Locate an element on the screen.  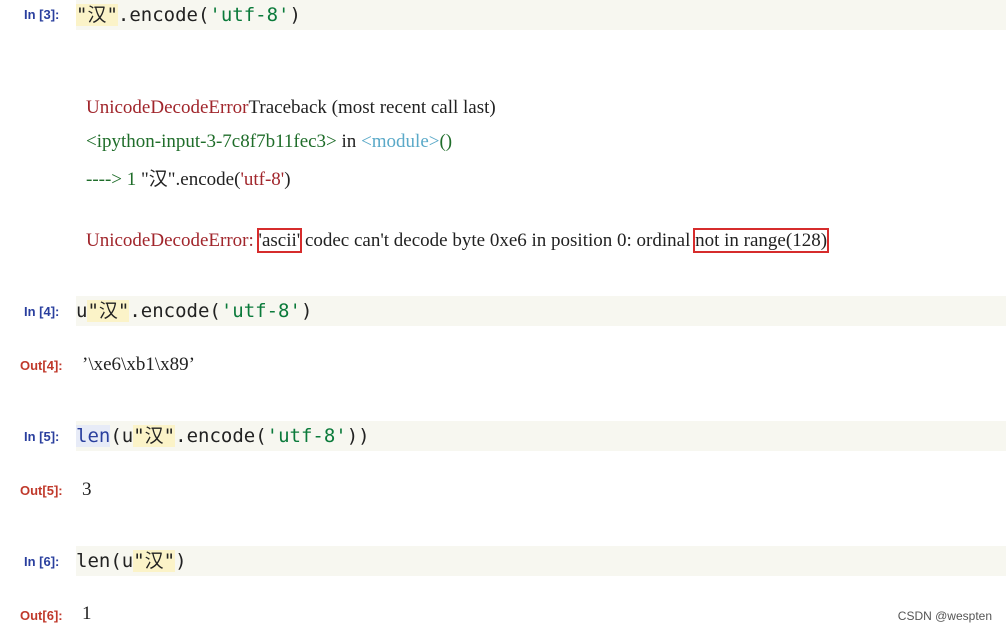
output-prompt-6: Out[6]: is located at coordinates (41, 615).